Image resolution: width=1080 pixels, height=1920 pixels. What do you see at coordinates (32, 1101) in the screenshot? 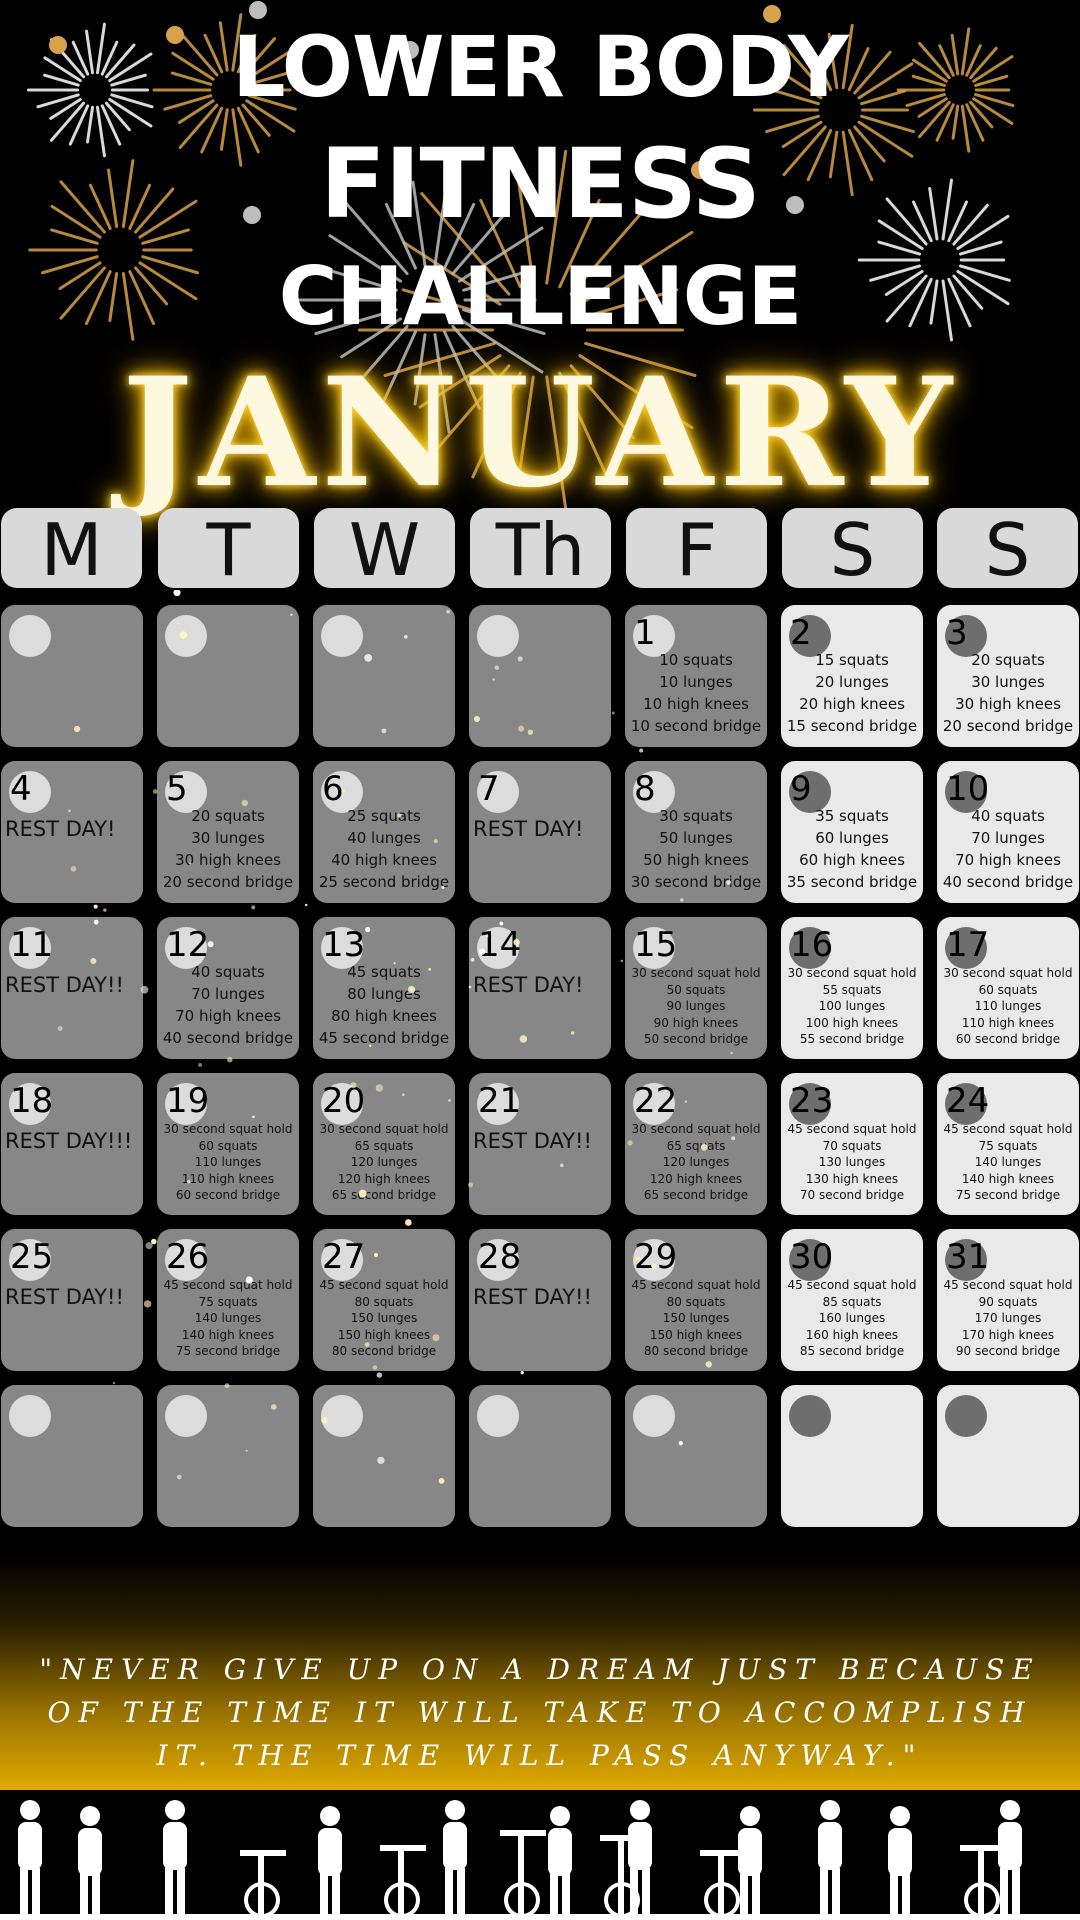
I see `day-number: 18` at bounding box center [32, 1101].